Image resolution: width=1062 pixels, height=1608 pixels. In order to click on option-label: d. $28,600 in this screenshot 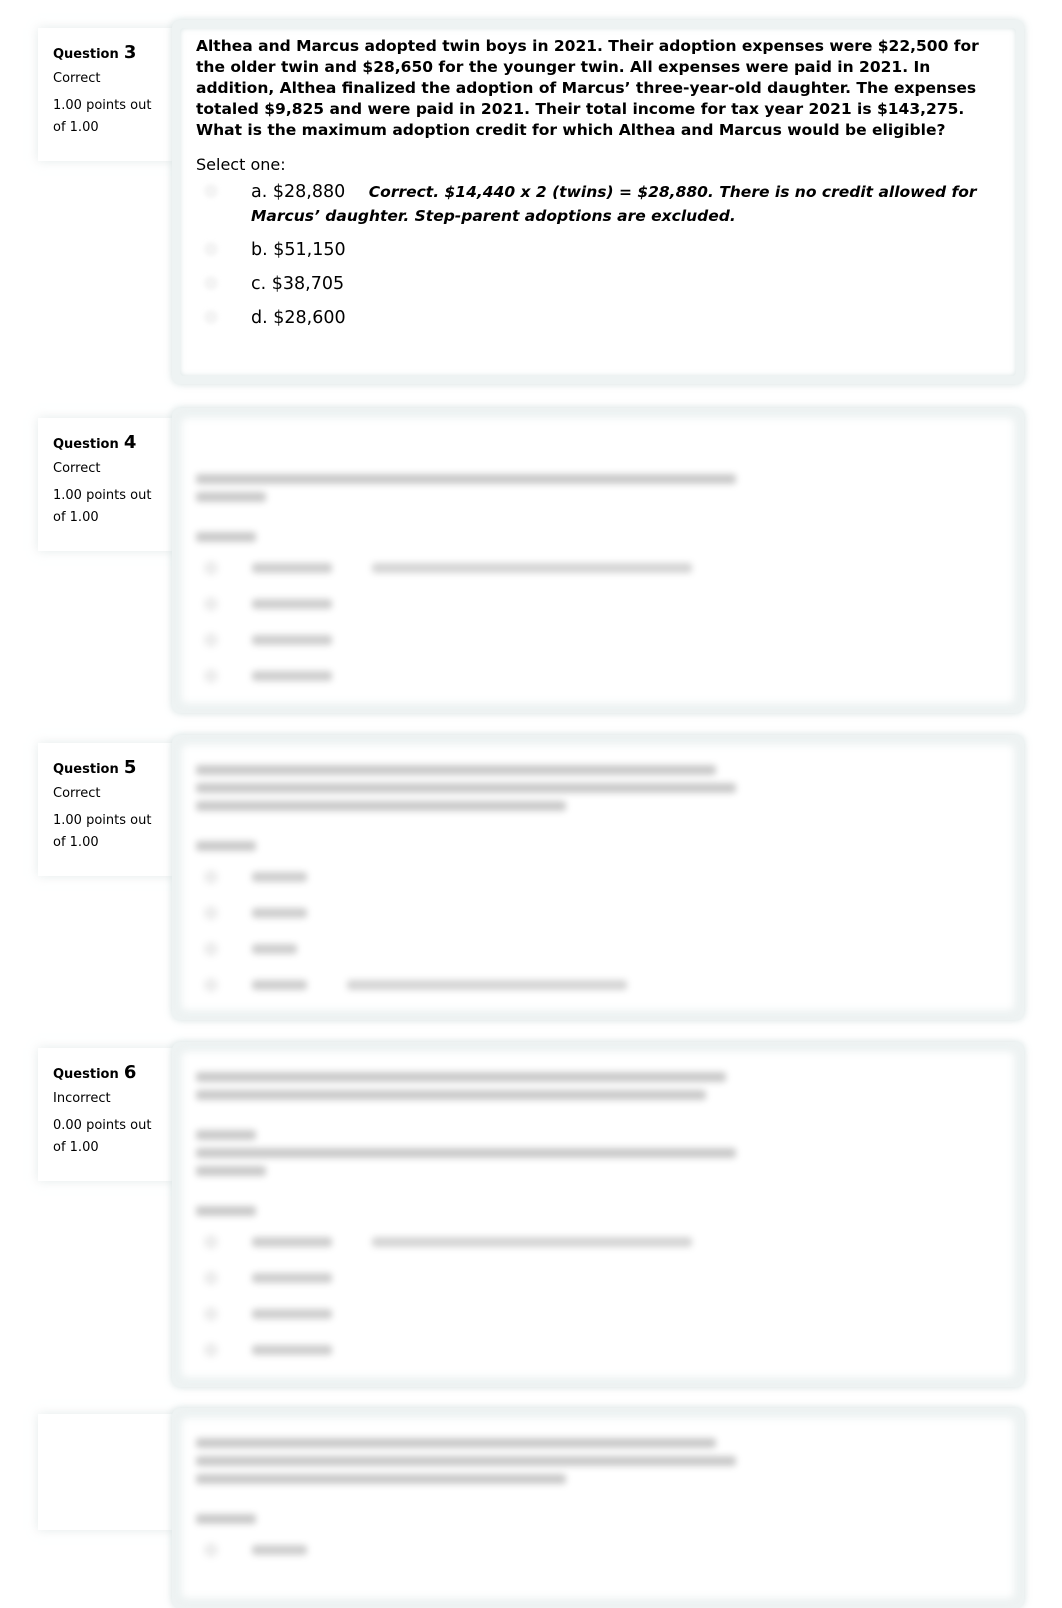, I will do `click(298, 318)`.